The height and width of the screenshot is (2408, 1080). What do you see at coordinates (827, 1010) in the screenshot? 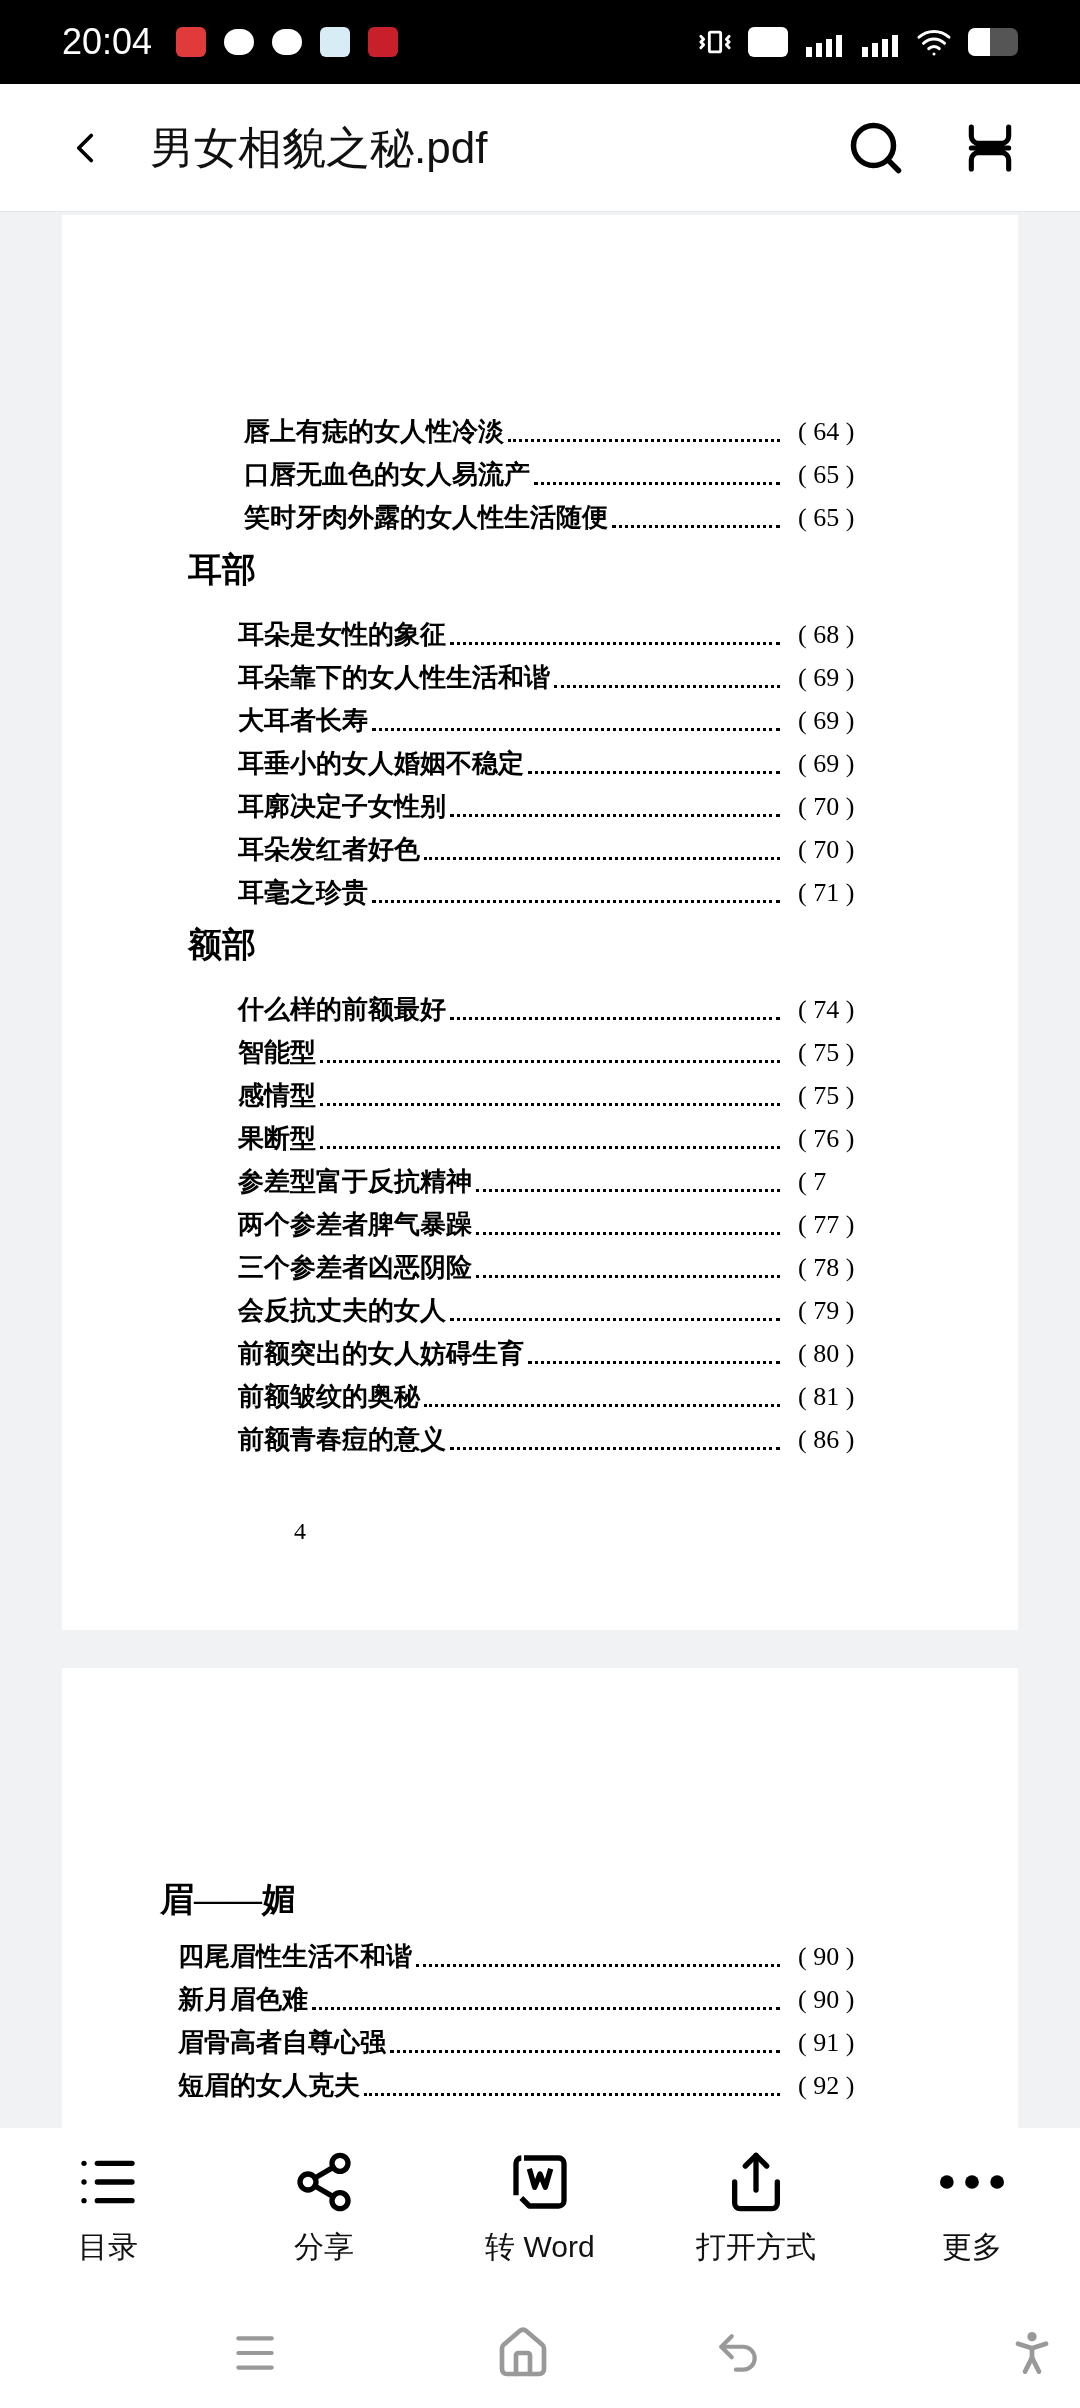
I see `page-number: ( 74 )` at bounding box center [827, 1010].